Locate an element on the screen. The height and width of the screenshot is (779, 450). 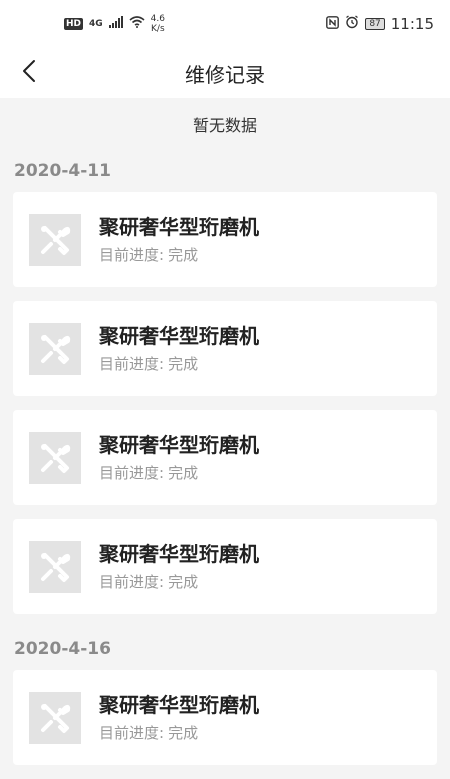
net-speed-value: 4.6 is located at coordinates (157, 19).